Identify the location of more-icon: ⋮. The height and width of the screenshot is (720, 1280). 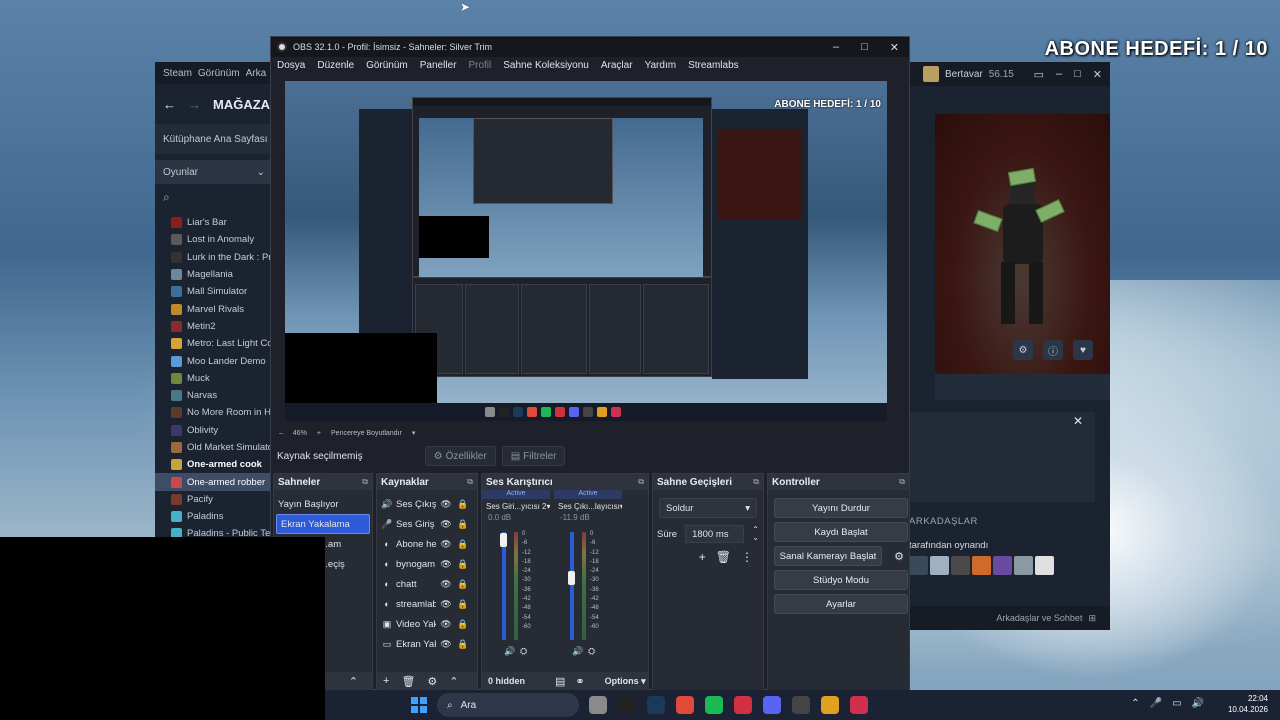
(747, 557).